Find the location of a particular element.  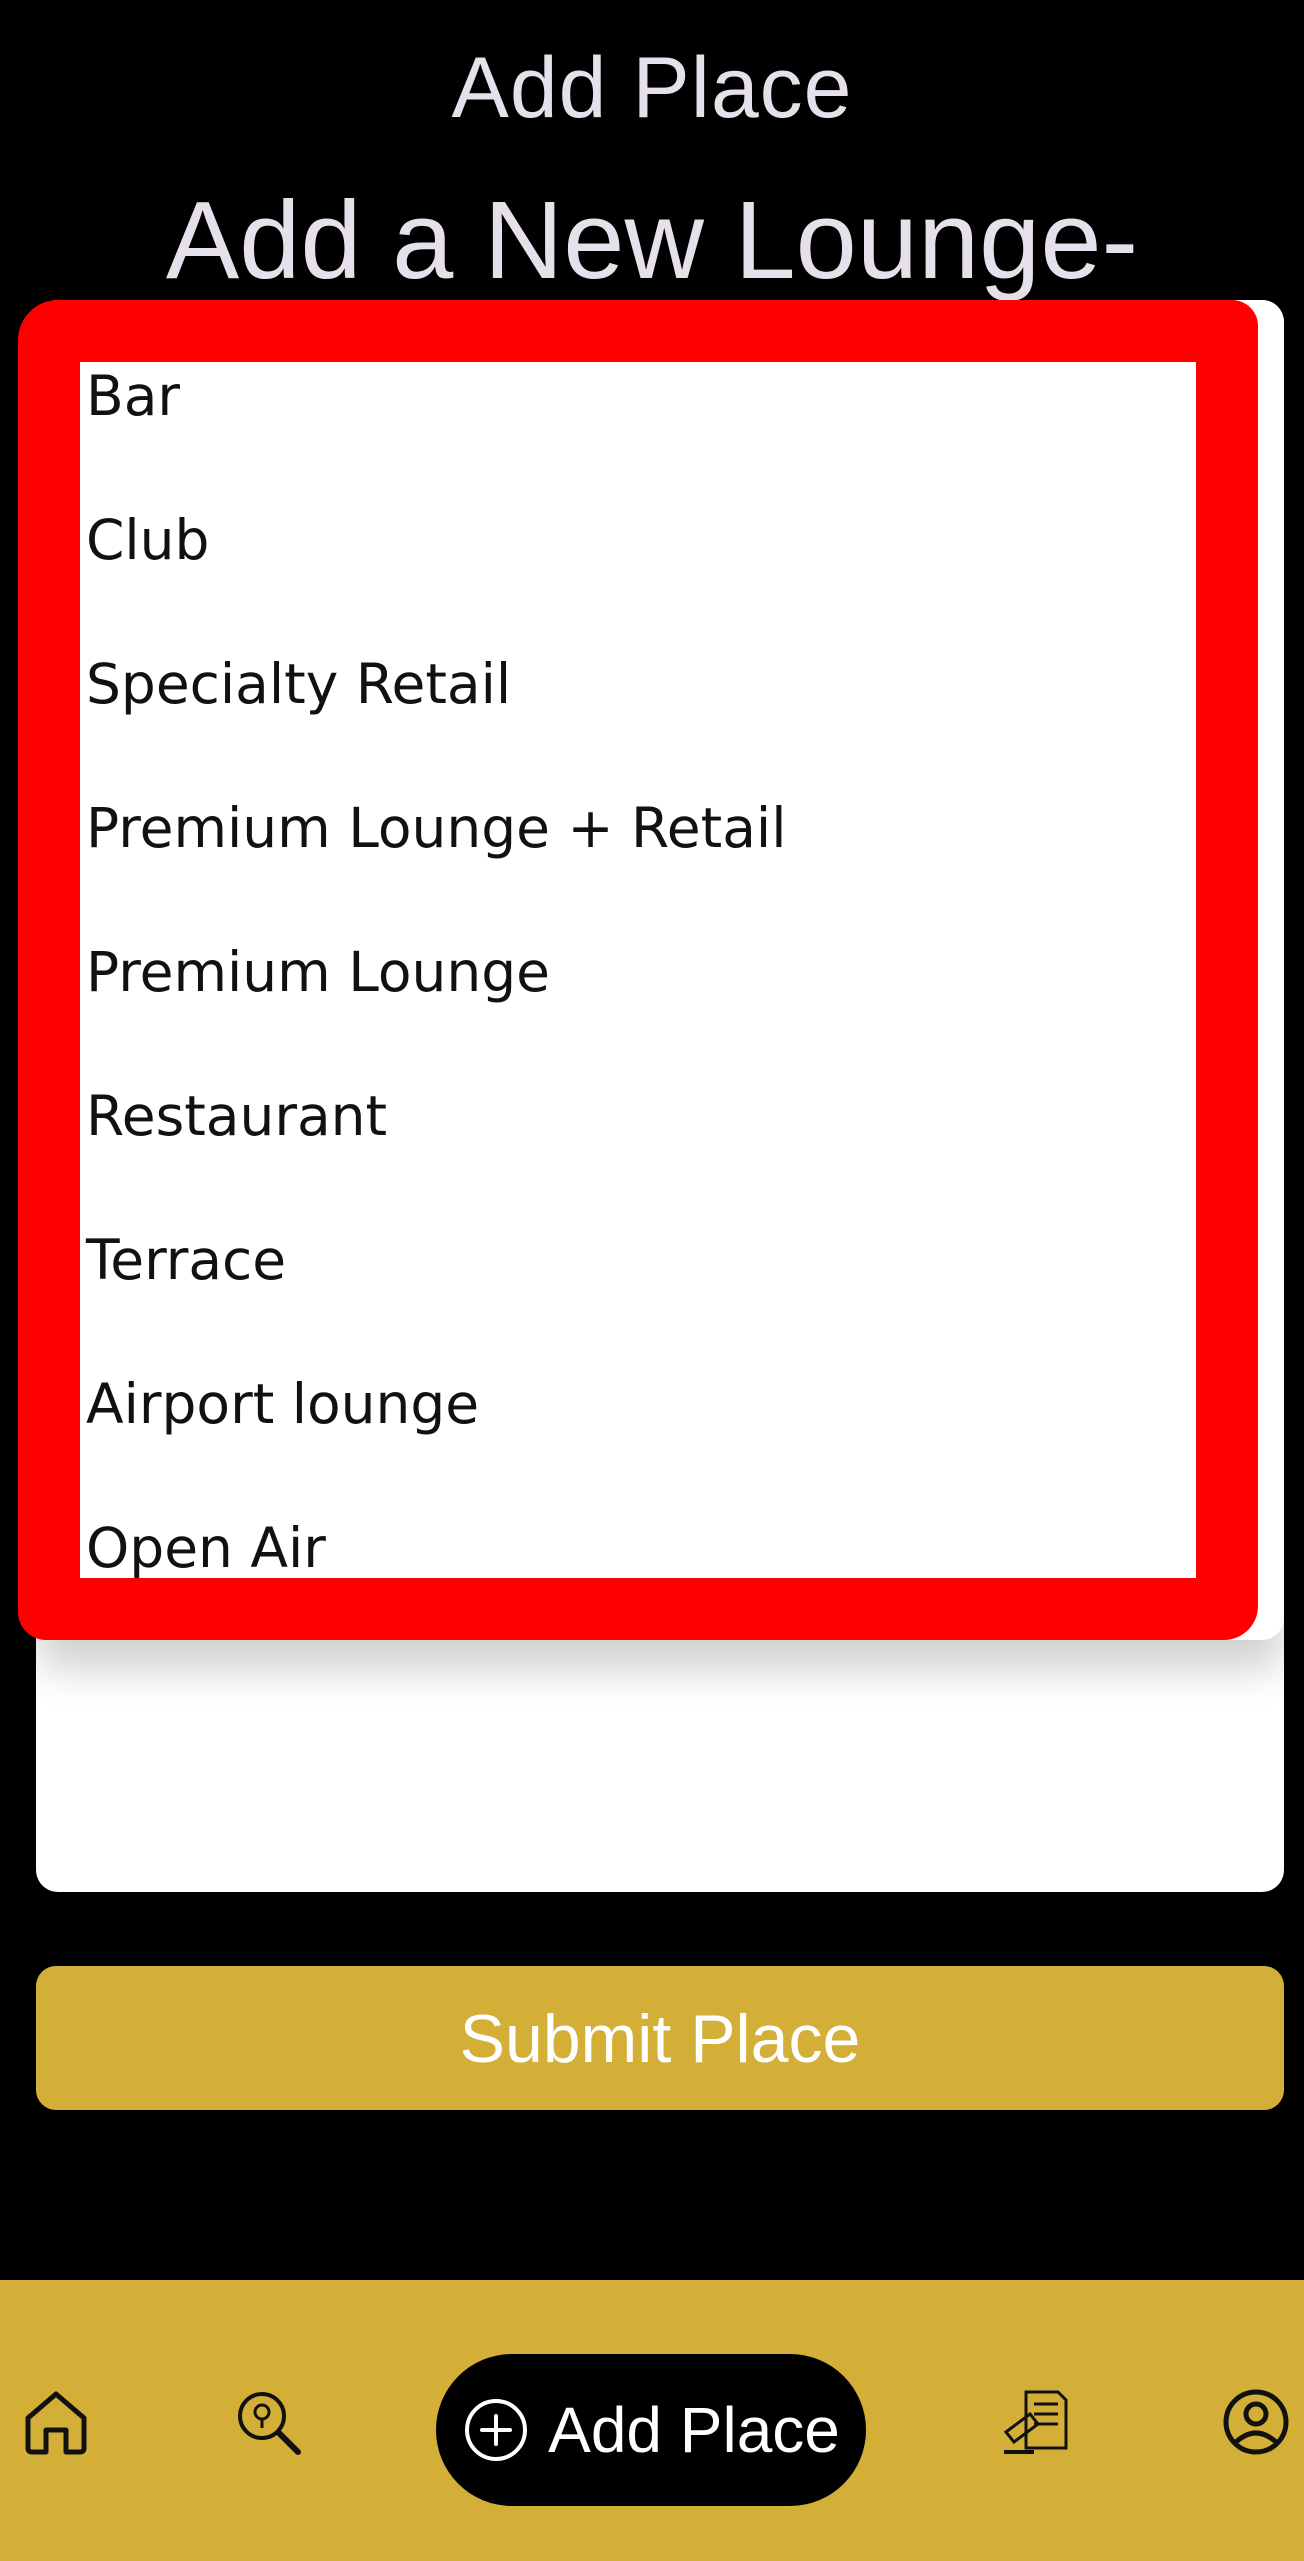

page-title: Add Place is located at coordinates (652, 88).